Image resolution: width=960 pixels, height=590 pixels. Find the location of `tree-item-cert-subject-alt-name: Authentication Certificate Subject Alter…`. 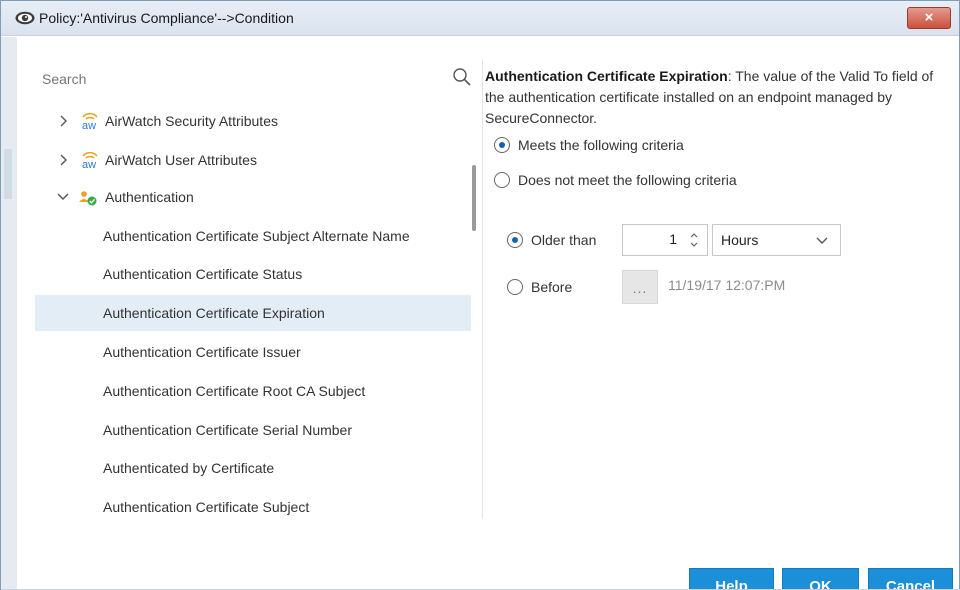

tree-item-cert-subject-alt-name: Authentication Certificate Subject Alter… is located at coordinates (253, 236).